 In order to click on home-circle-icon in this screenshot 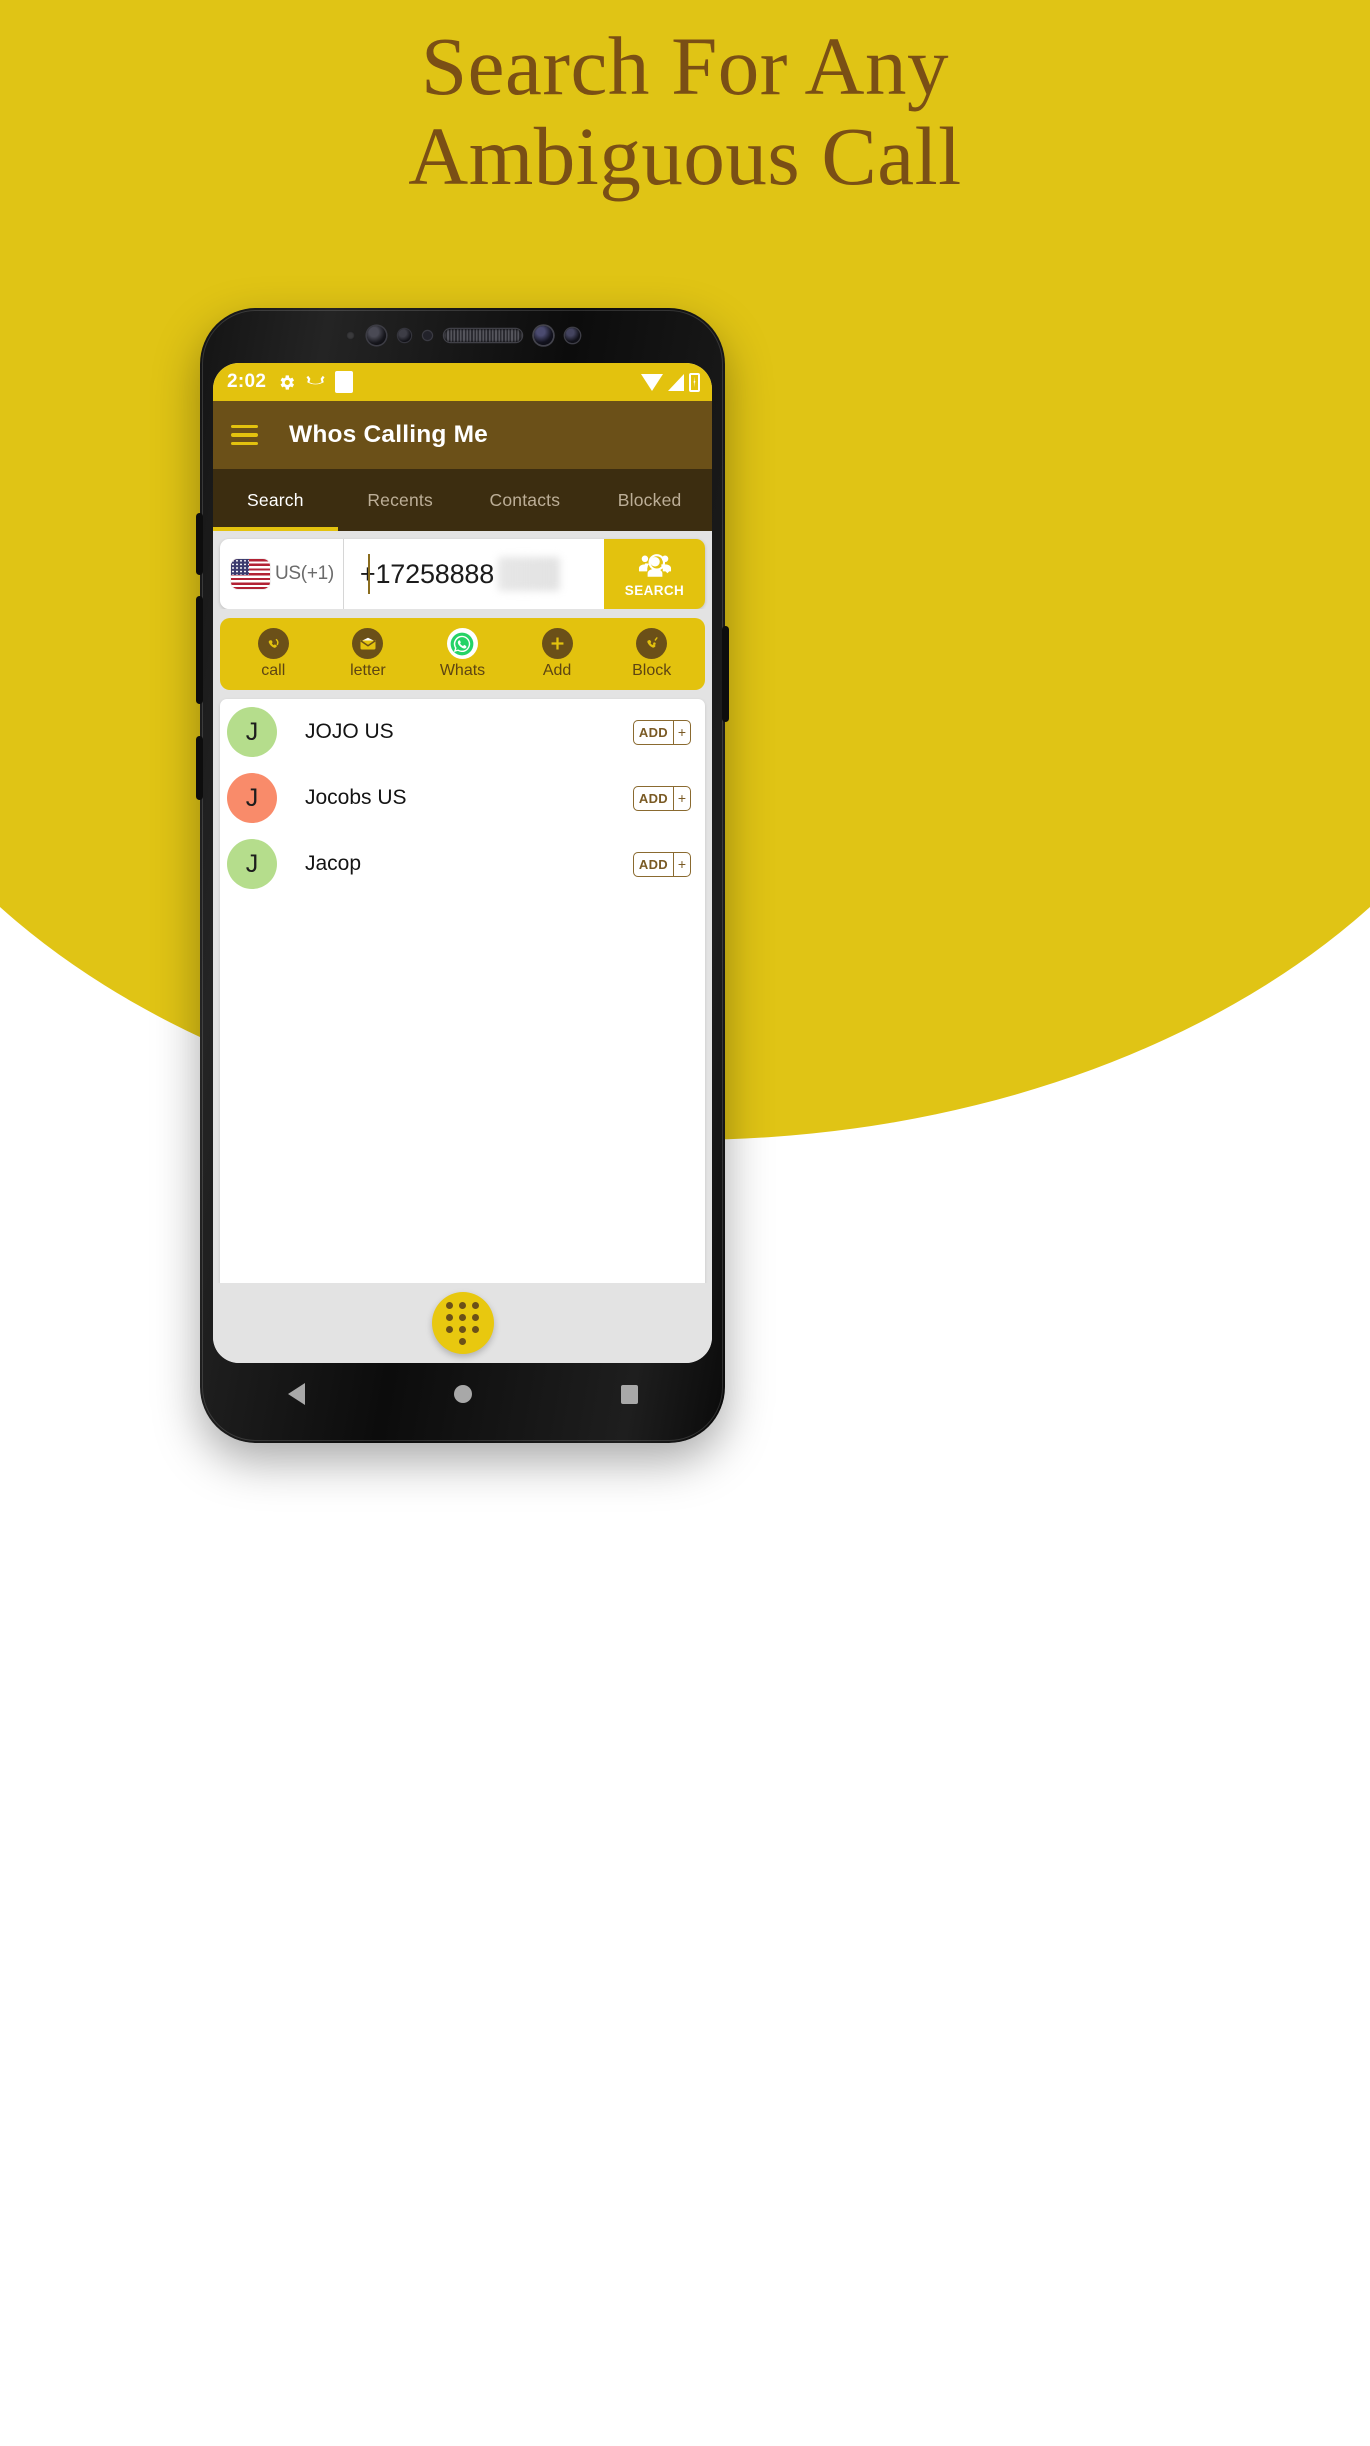, I will do `click(462, 1394)`.